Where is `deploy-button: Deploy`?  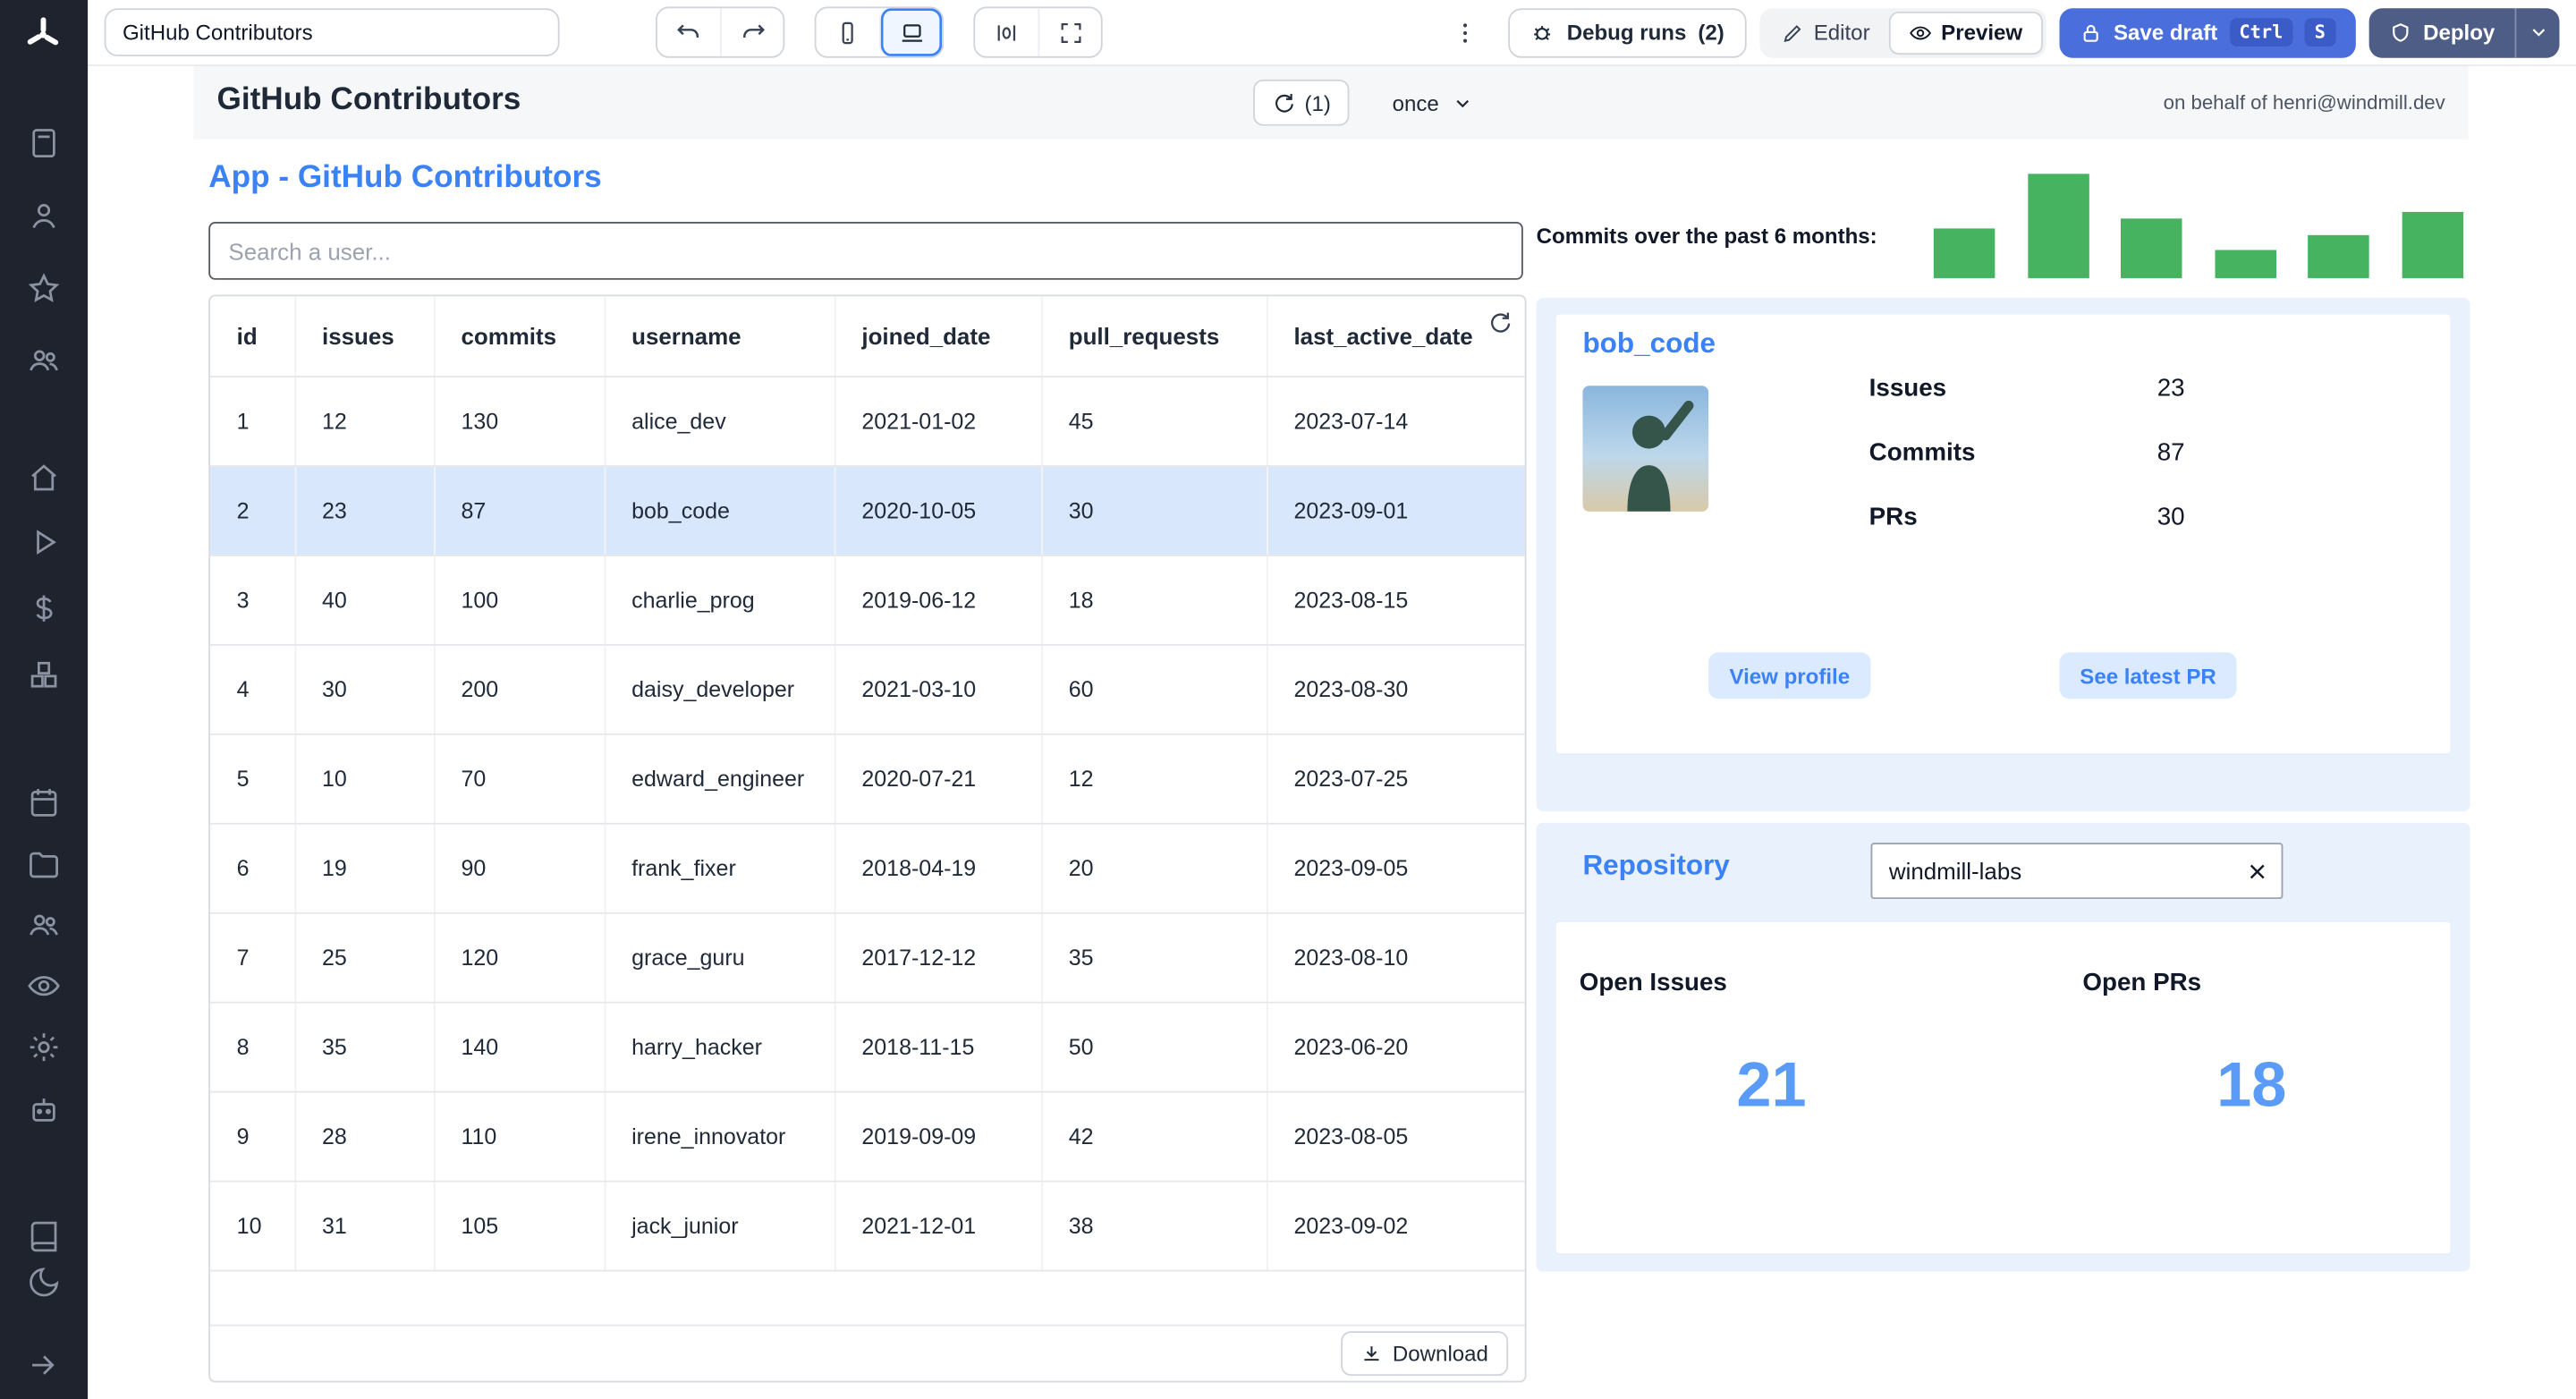 deploy-button: Deploy is located at coordinates (2441, 32).